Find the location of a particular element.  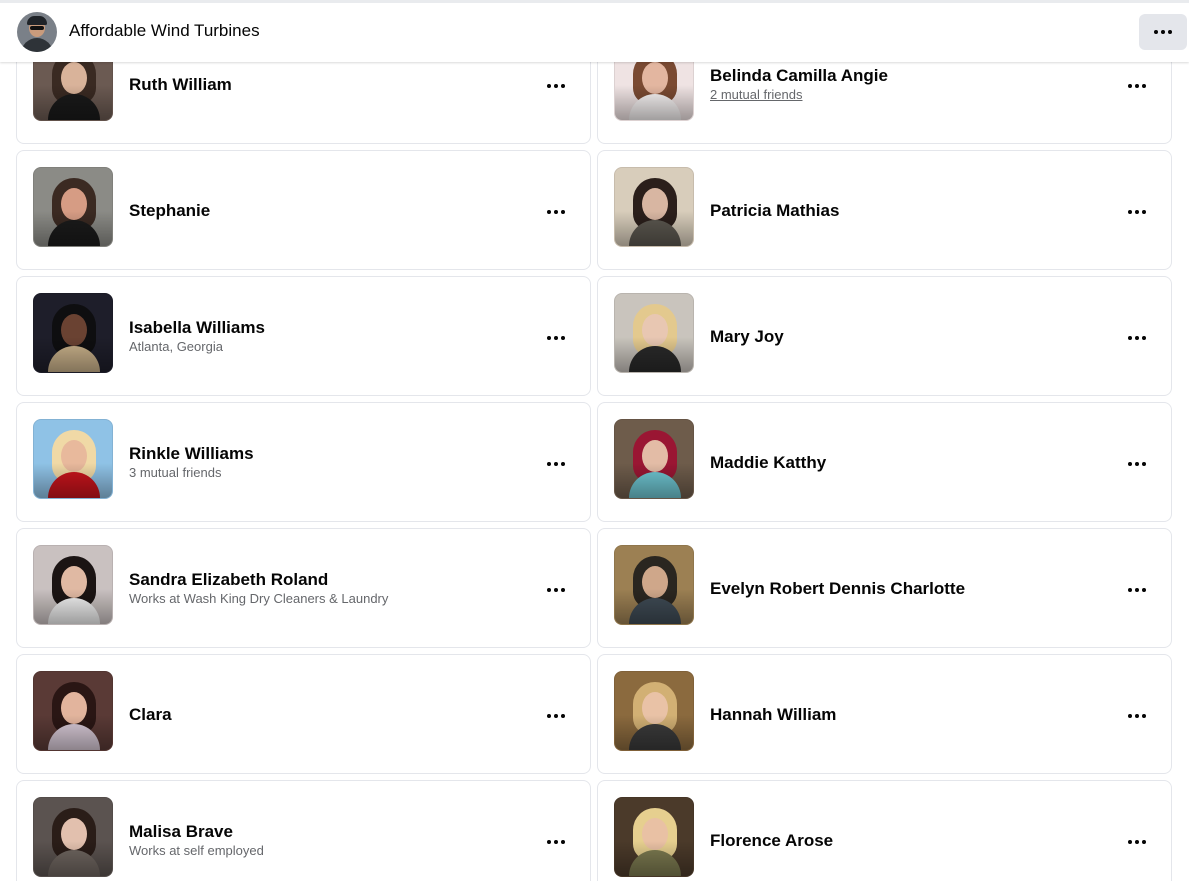

friend-info: Florence Arose is located at coordinates (771, 831).